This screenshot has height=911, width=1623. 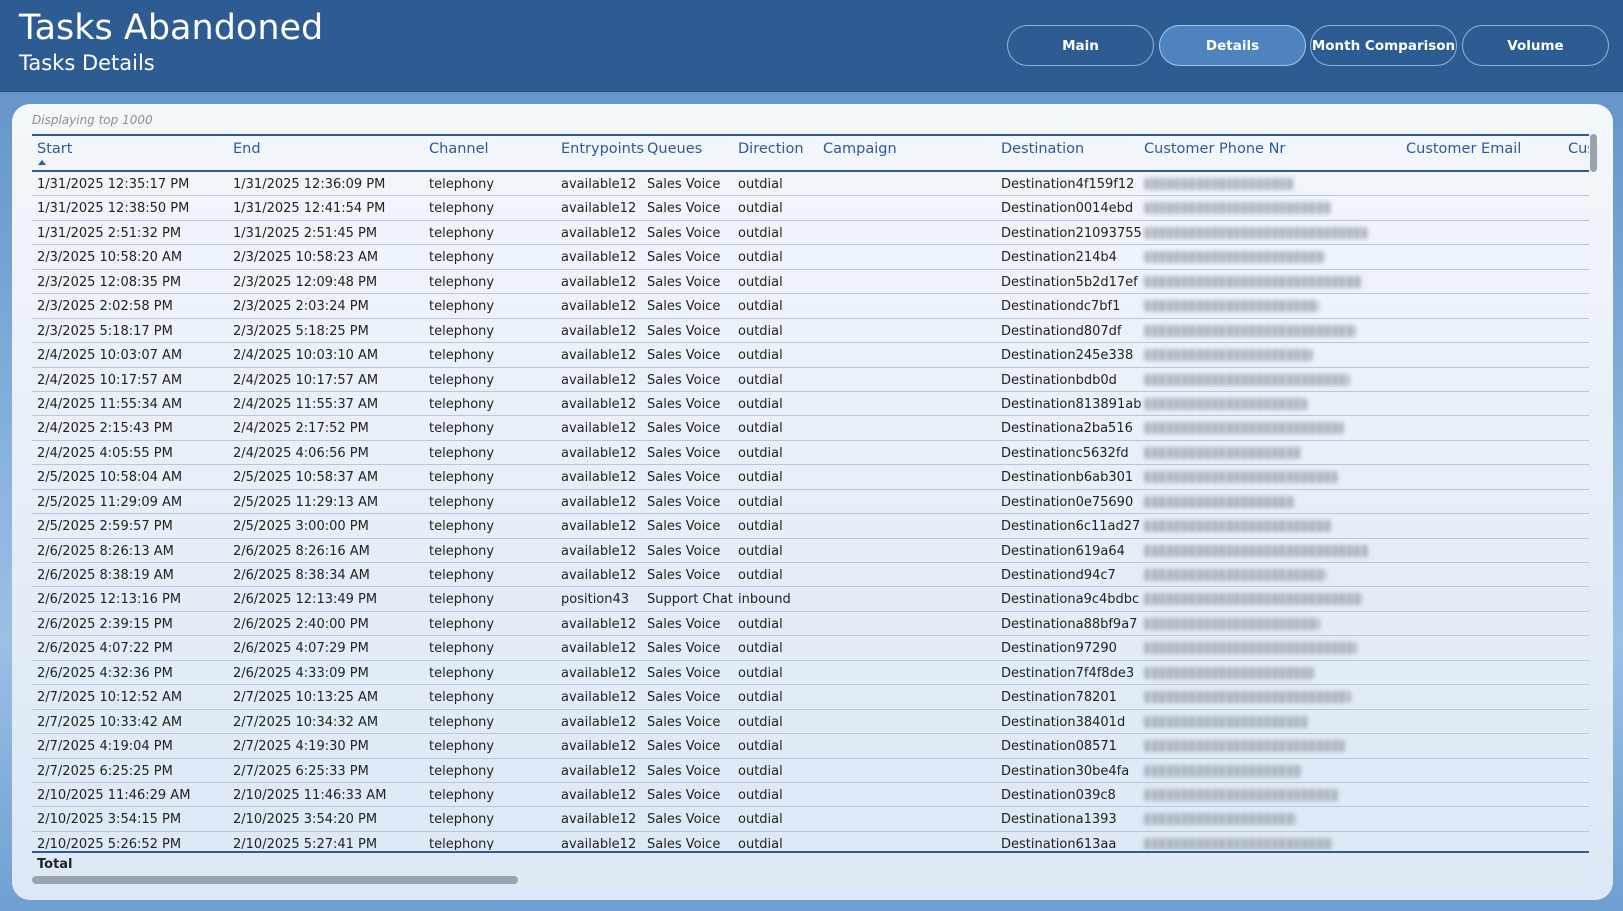 What do you see at coordinates (1067, 356) in the screenshot?
I see `cell-destination: Destination245e338` at bounding box center [1067, 356].